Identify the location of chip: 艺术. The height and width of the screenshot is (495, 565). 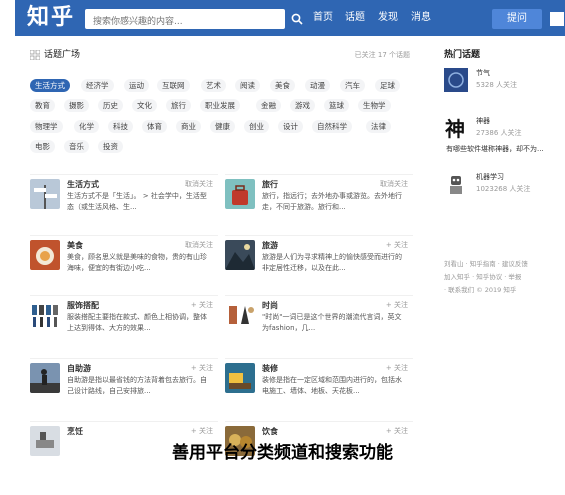
(213, 85).